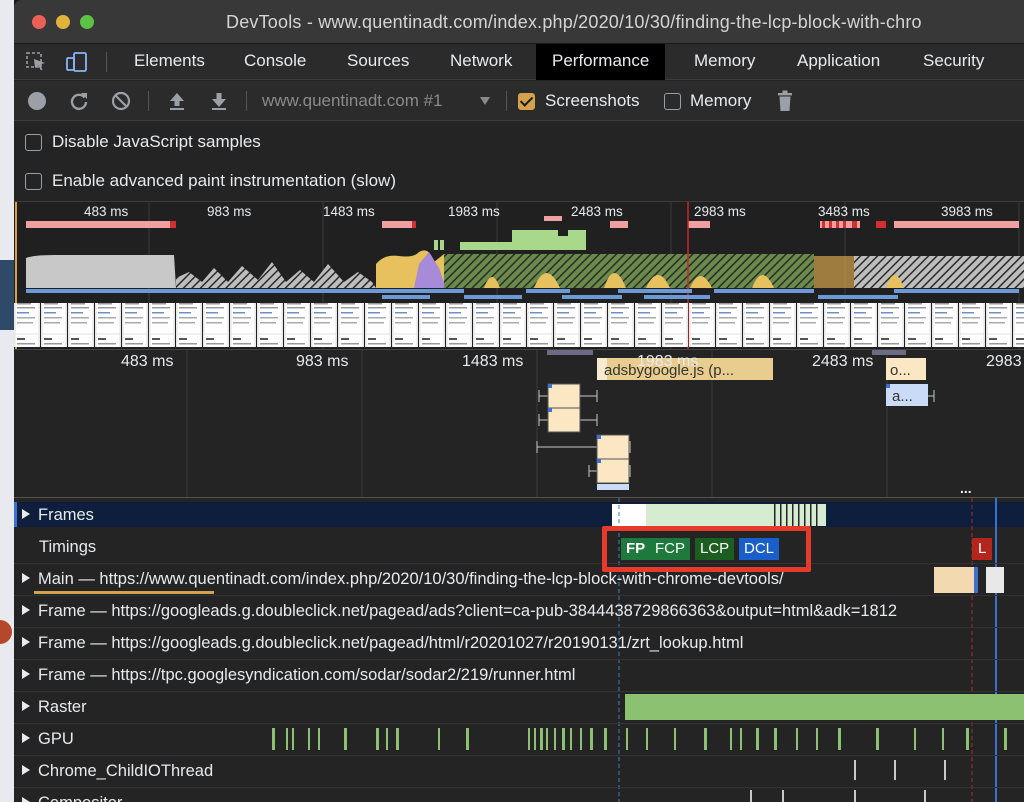 The height and width of the screenshot is (802, 1024). I want to click on track-gpu: GPU, so click(519, 740).